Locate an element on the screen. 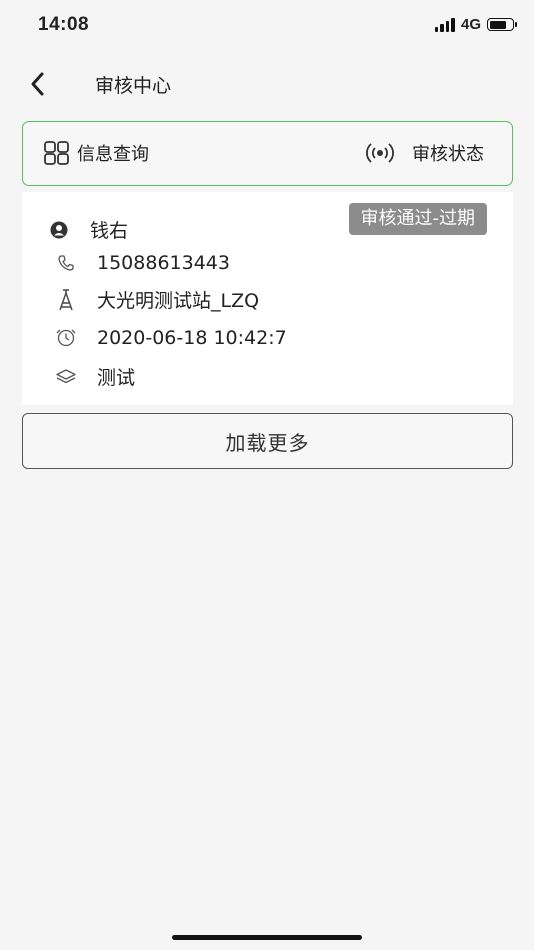 The image size is (534, 950). network-type: 4G is located at coordinates (470, 24).